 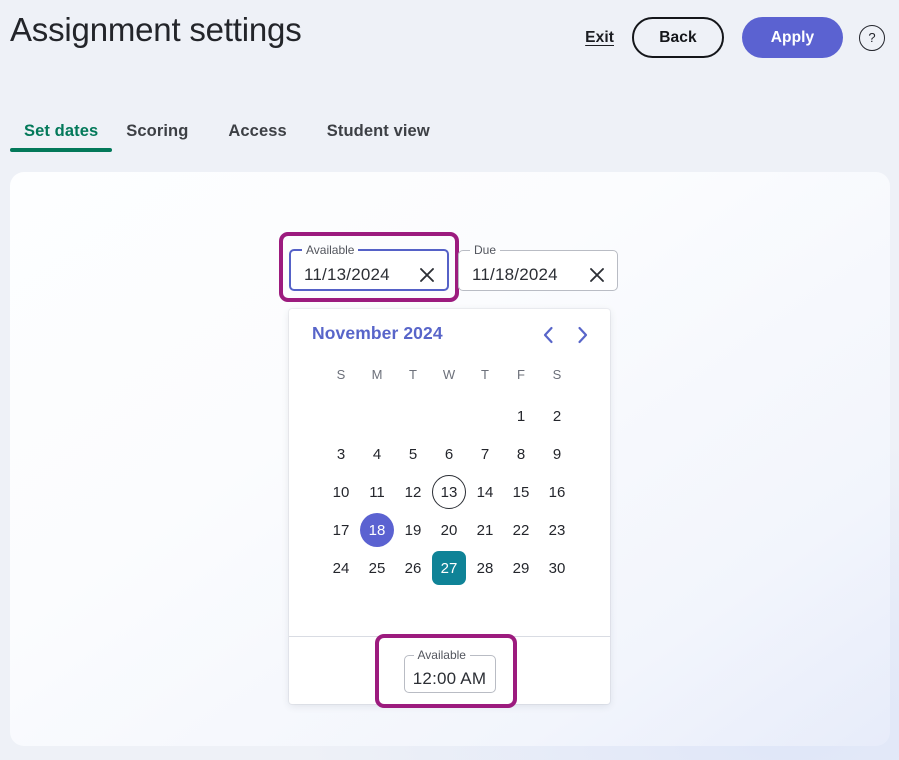 I want to click on calendar-day-9: 9, so click(x=557, y=454).